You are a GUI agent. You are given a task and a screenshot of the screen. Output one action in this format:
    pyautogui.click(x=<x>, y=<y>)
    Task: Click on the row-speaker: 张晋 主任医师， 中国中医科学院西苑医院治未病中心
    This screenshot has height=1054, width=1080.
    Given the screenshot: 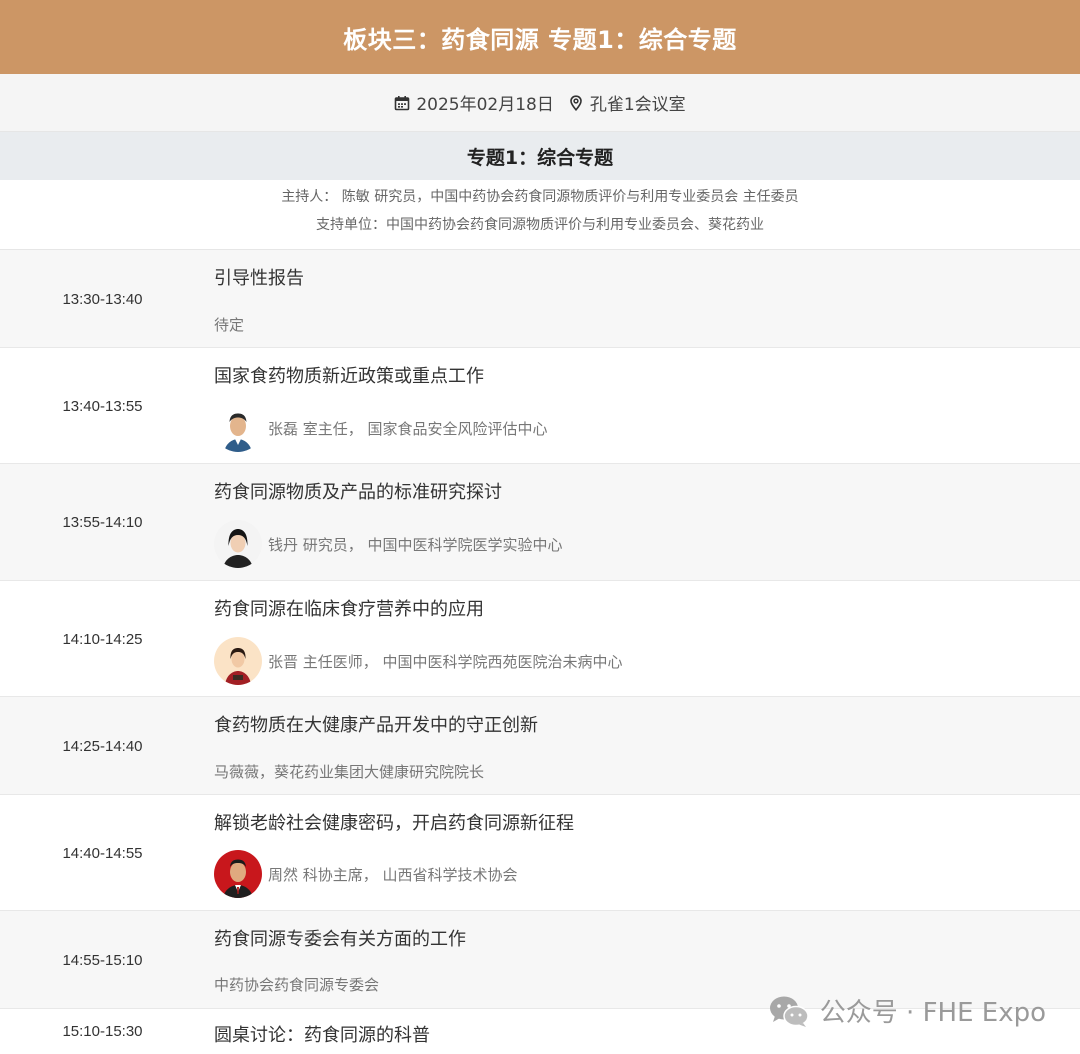 What is the action you would take?
    pyautogui.click(x=418, y=661)
    